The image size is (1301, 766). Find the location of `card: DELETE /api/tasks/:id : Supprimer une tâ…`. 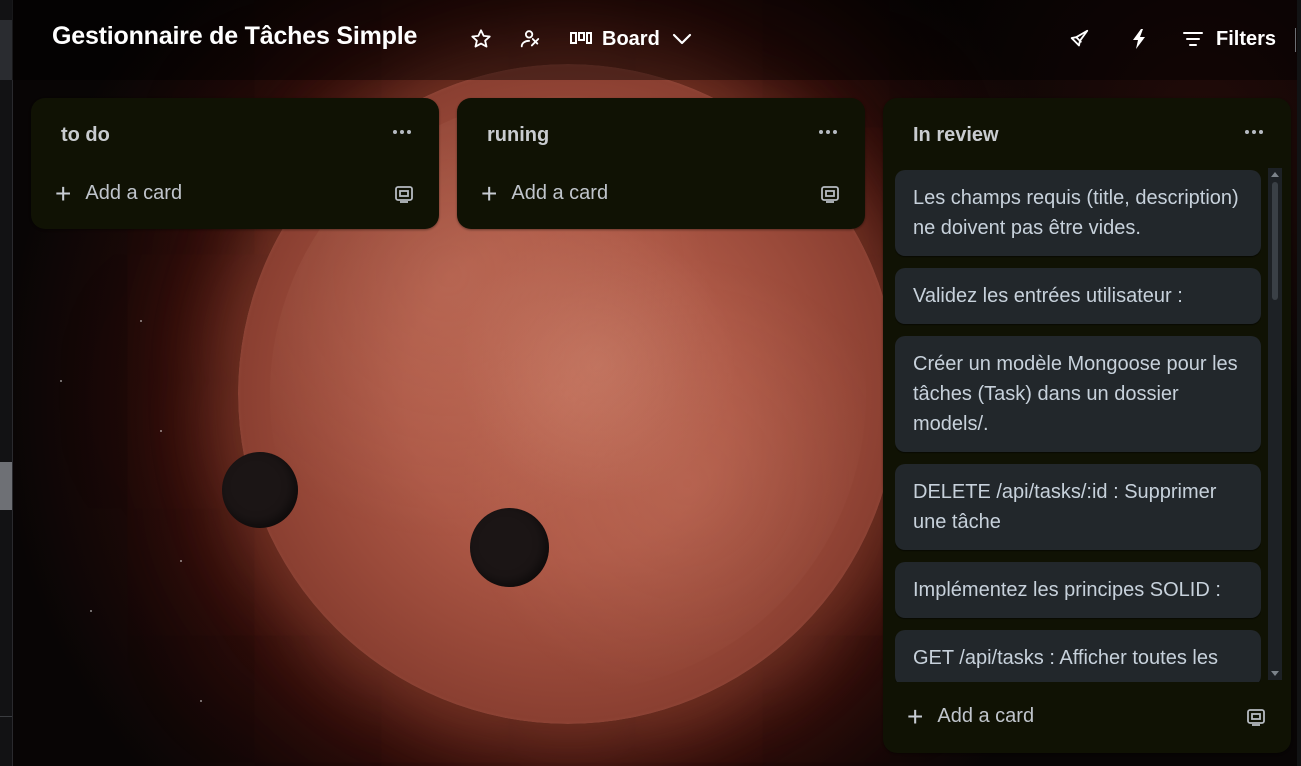

card: DELETE /api/tasks/:id : Supprimer une tâ… is located at coordinates (1078, 507).